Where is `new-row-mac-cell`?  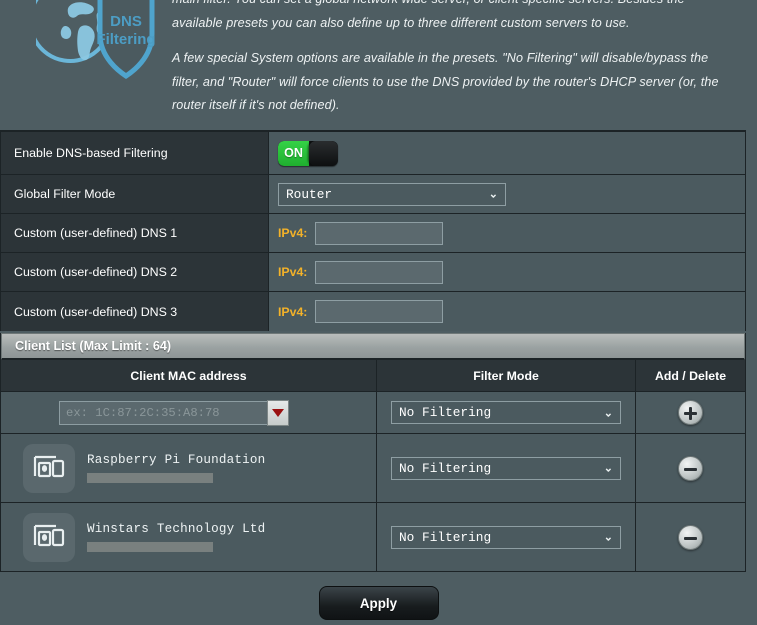
new-row-mac-cell is located at coordinates (189, 412).